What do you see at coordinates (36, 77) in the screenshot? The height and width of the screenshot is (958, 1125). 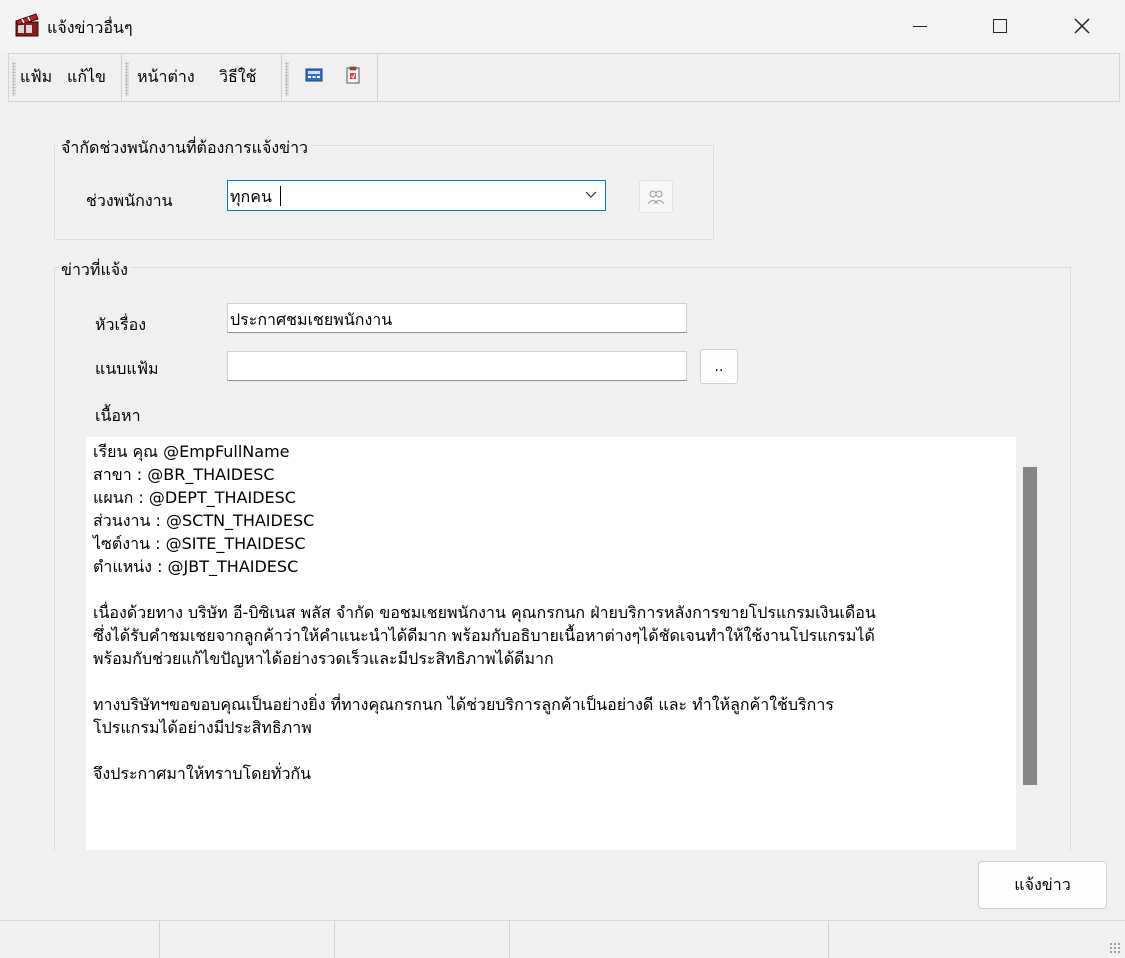 I see `menu-file: แฟ้ม` at bounding box center [36, 77].